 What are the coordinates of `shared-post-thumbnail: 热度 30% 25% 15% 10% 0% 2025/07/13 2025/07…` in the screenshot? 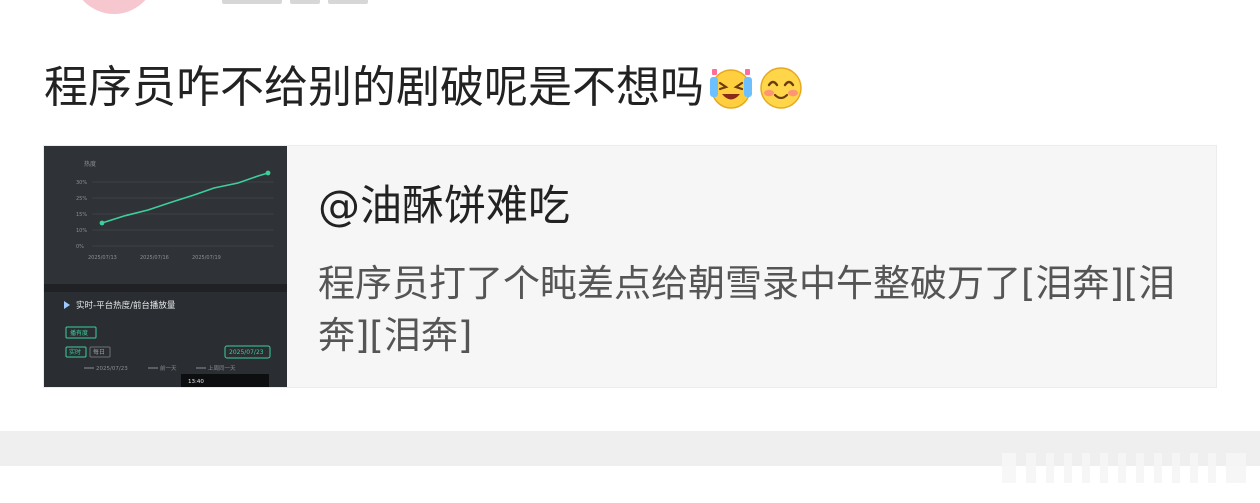 It's located at (165, 266).